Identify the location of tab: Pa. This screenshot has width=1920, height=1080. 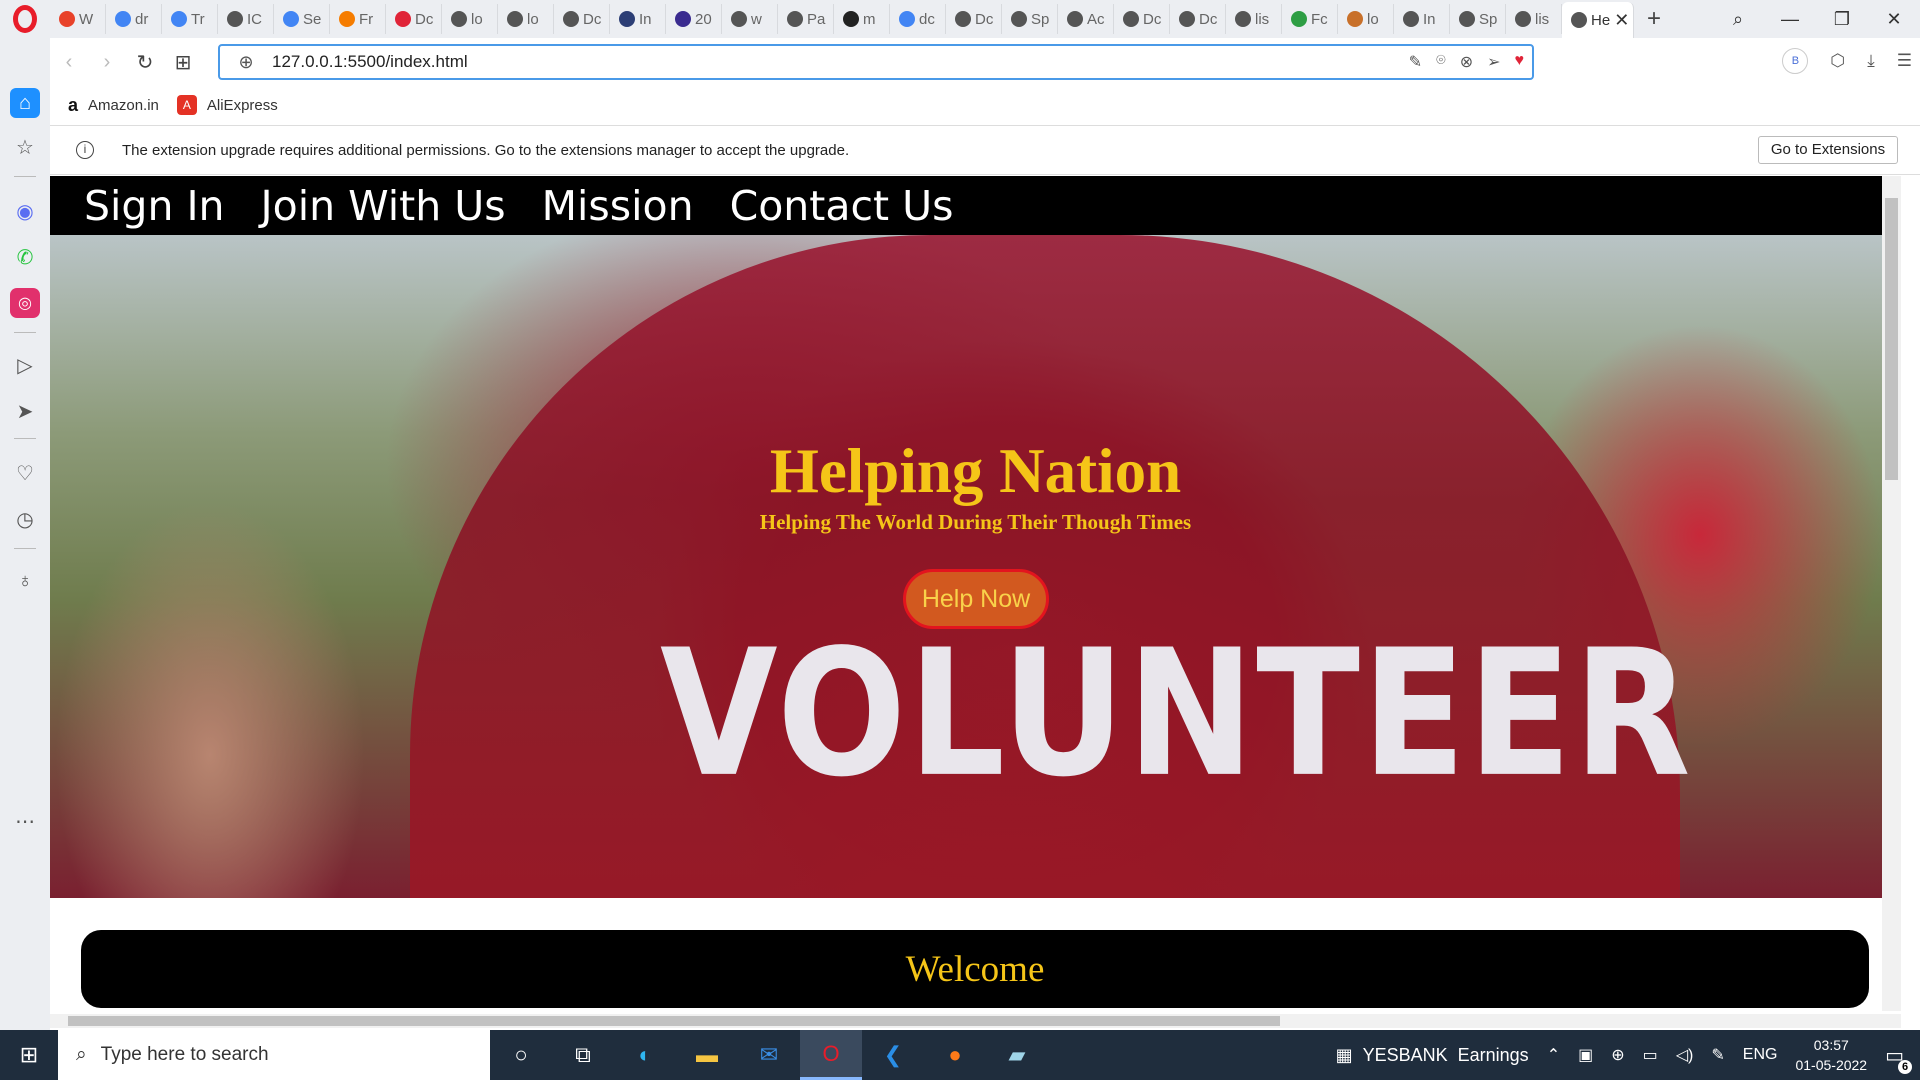
(806, 19).